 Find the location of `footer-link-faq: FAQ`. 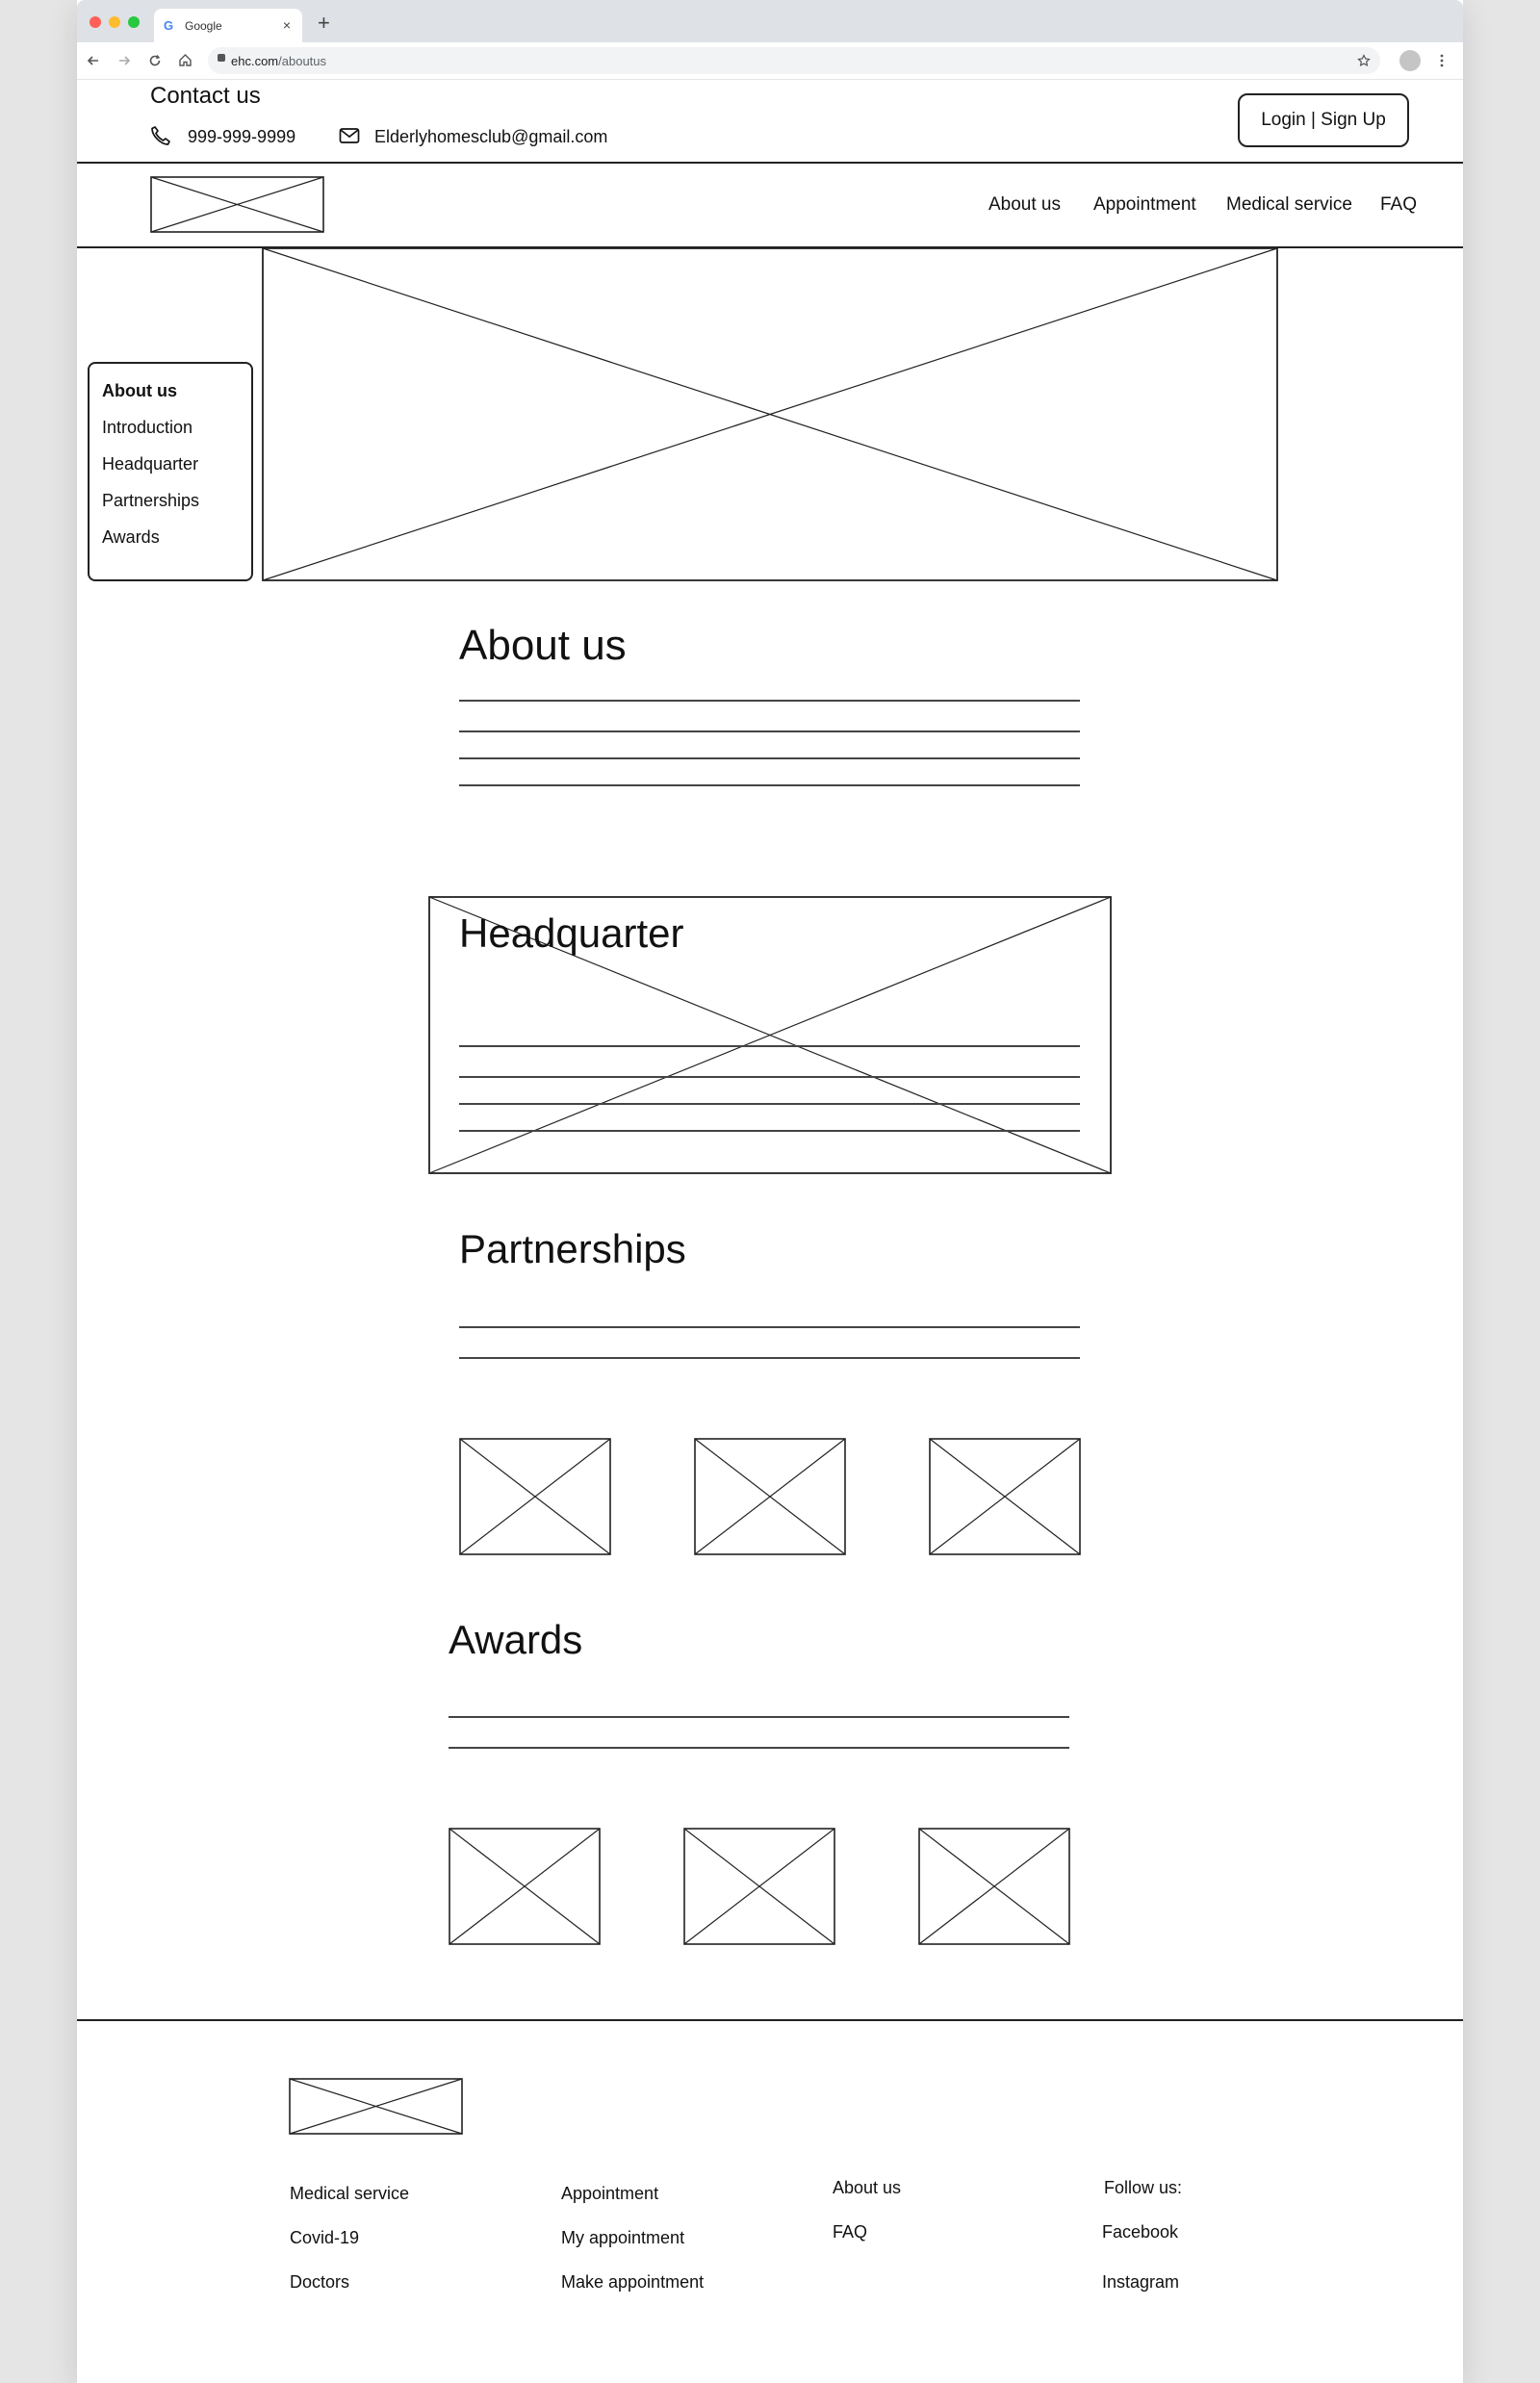

footer-link-faq: FAQ is located at coordinates (850, 2232).